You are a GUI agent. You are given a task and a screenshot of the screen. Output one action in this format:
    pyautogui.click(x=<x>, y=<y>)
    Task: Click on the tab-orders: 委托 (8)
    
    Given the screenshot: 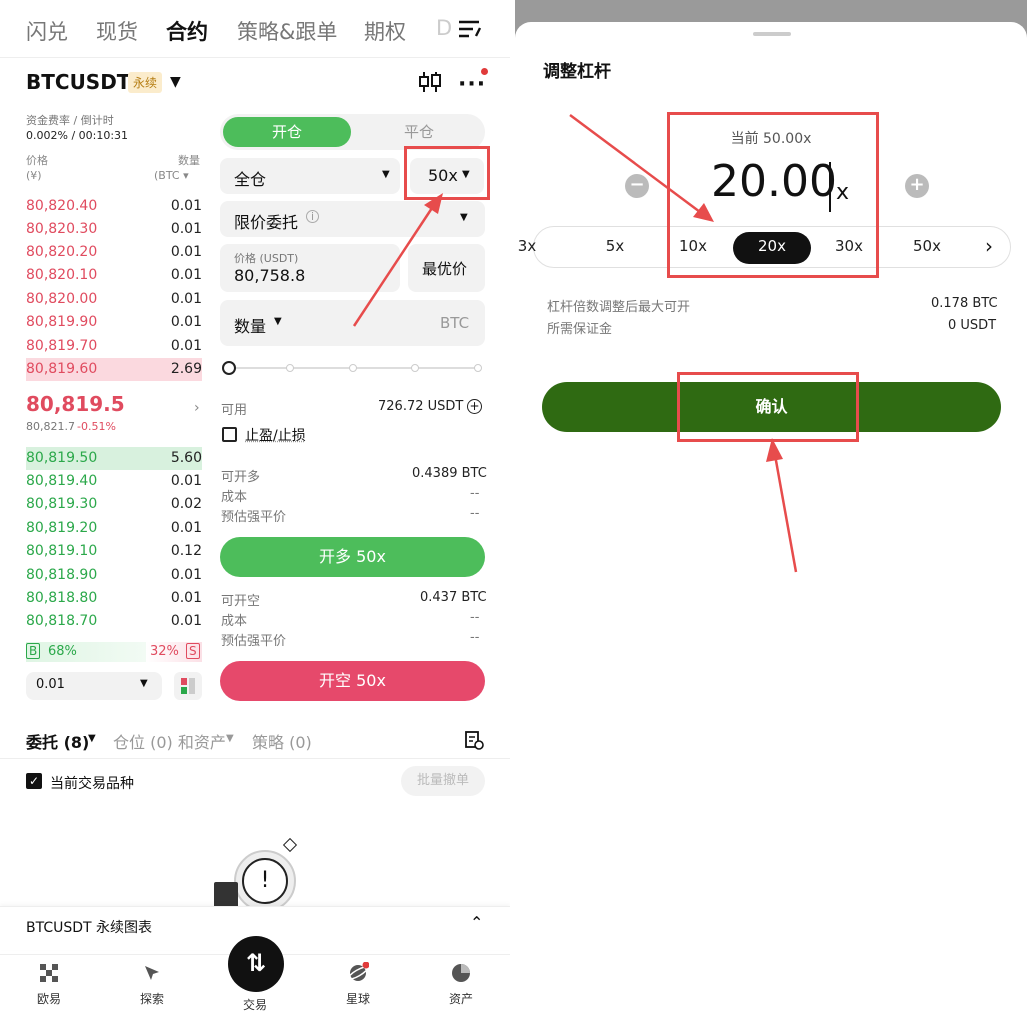 What is the action you would take?
    pyautogui.click(x=57, y=741)
    